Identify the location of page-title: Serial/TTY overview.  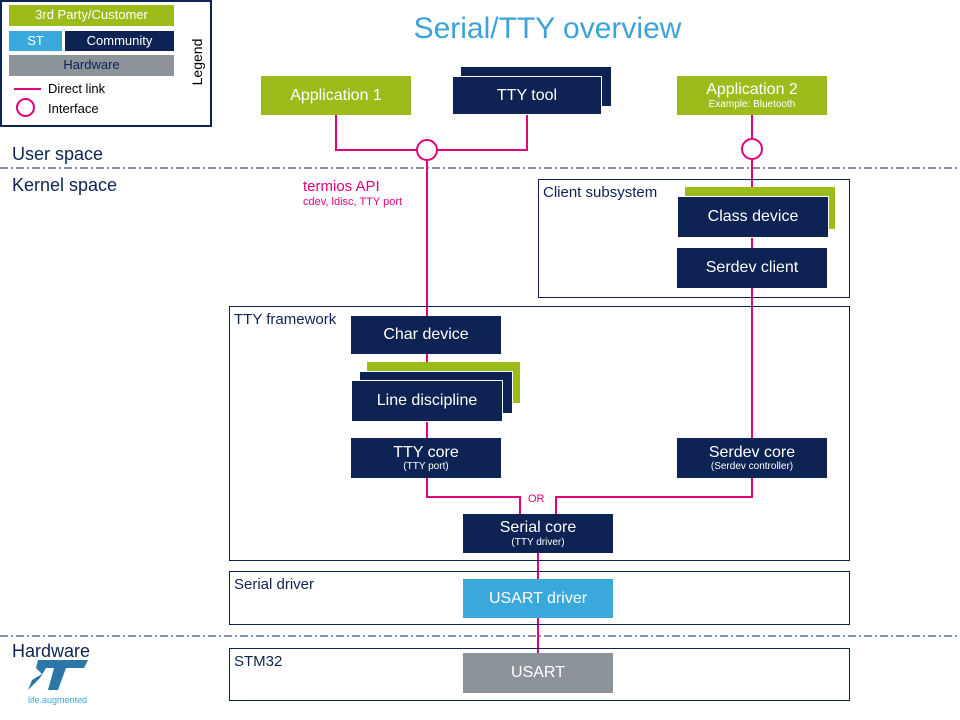
(547, 28).